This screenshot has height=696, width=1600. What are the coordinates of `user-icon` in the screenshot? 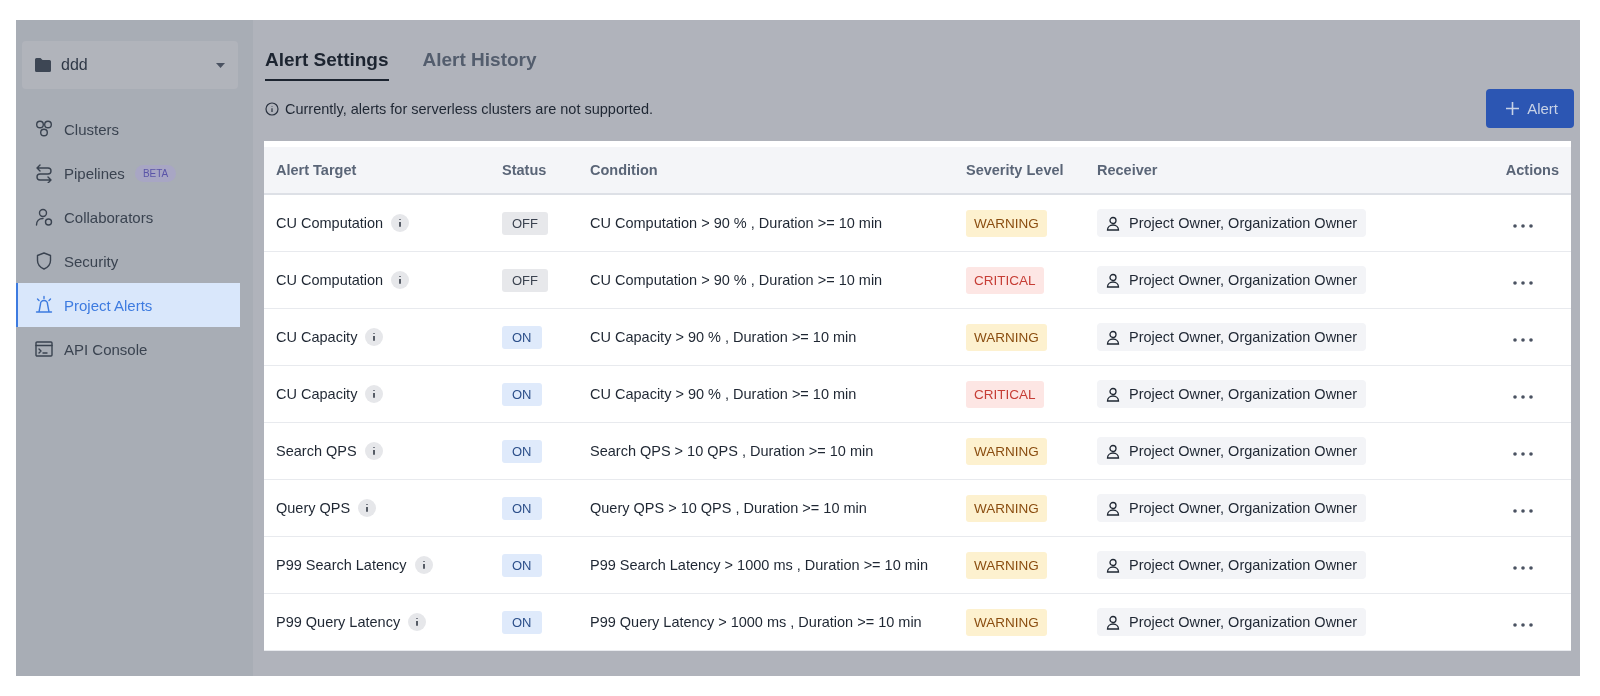 It's located at (44, 217).